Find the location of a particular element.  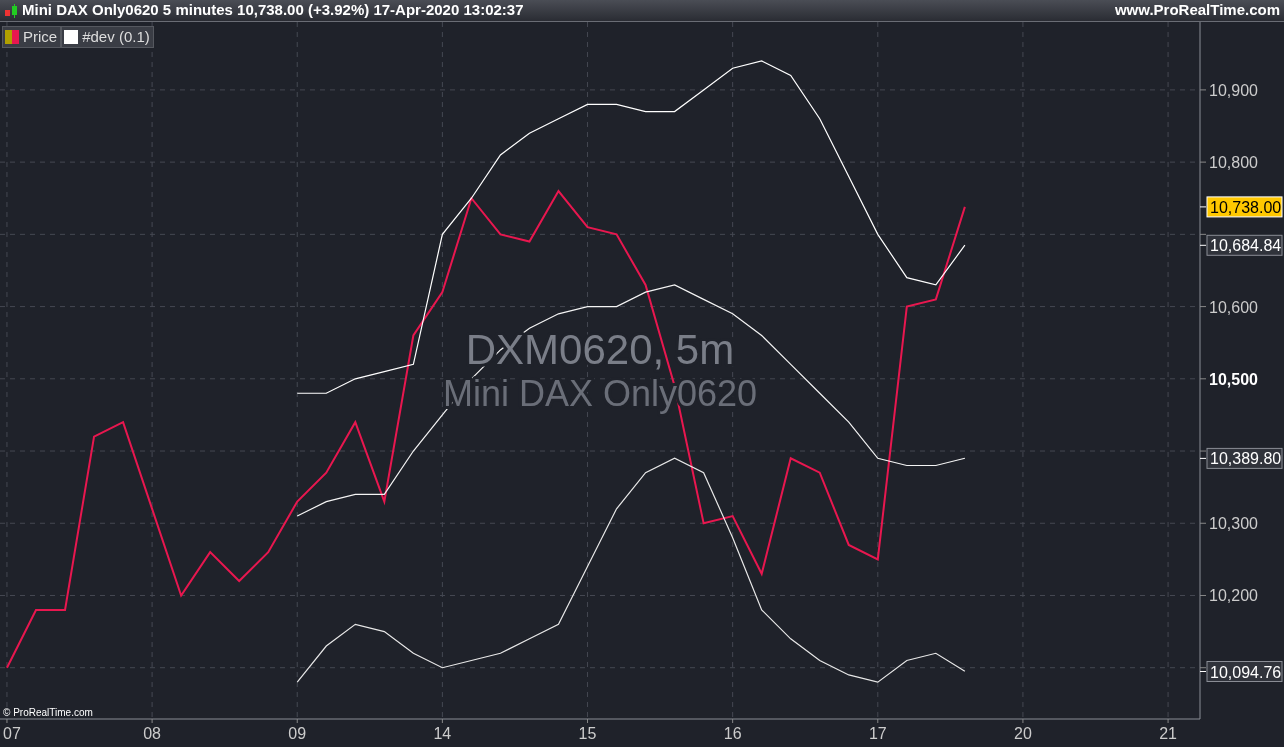

window-title: Mini DAX Only0620 5 minutes 10,738.00 (+3.92%) 17-Apr-2020 13:02:37 is located at coordinates (273, 10).